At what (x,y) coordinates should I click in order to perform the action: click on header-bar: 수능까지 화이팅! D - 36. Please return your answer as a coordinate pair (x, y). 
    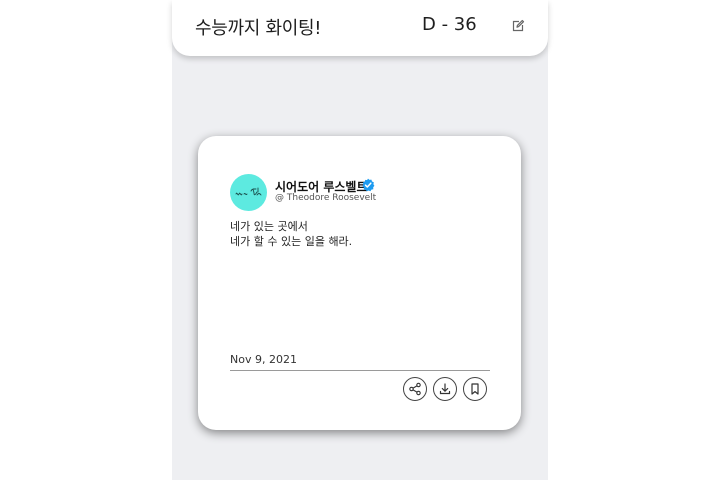
    Looking at the image, I should click on (360, 28).